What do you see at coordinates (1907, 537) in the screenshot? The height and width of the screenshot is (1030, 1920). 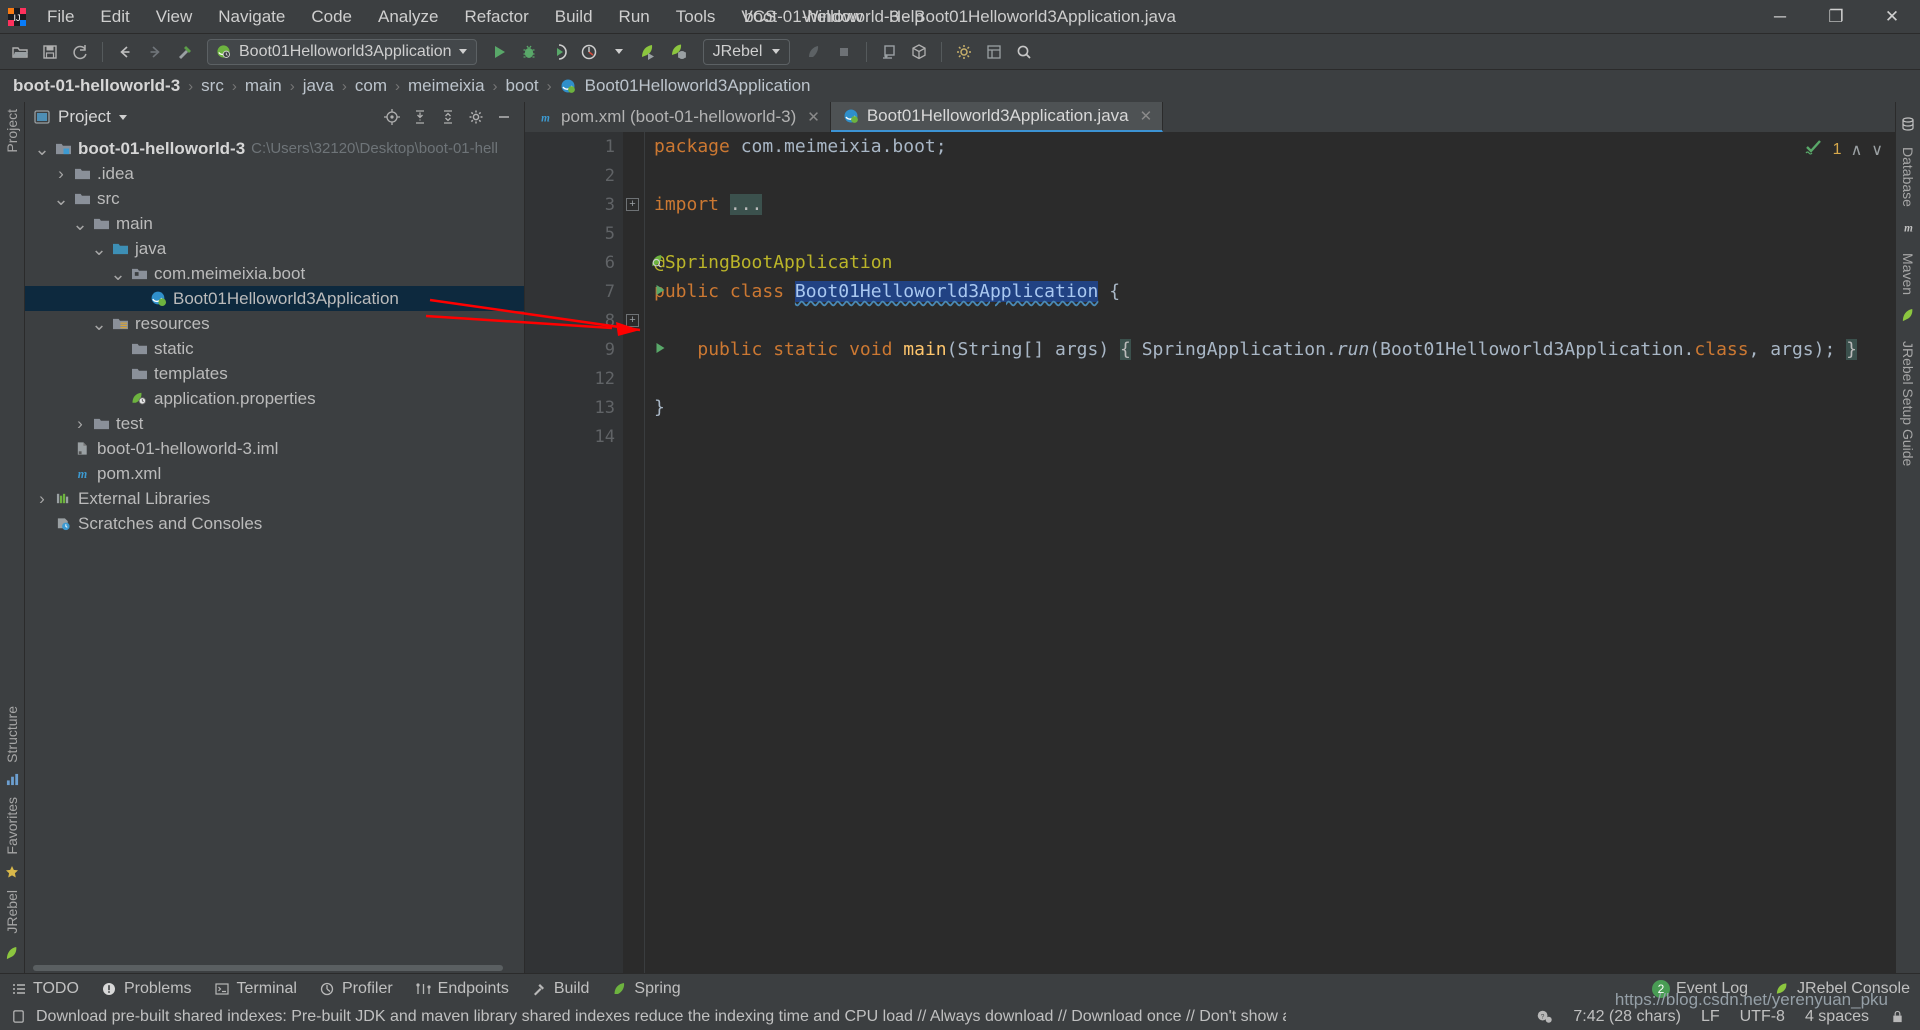 I see `right-tool-strip: Database m Maven JRebel Setup Guide` at bounding box center [1907, 537].